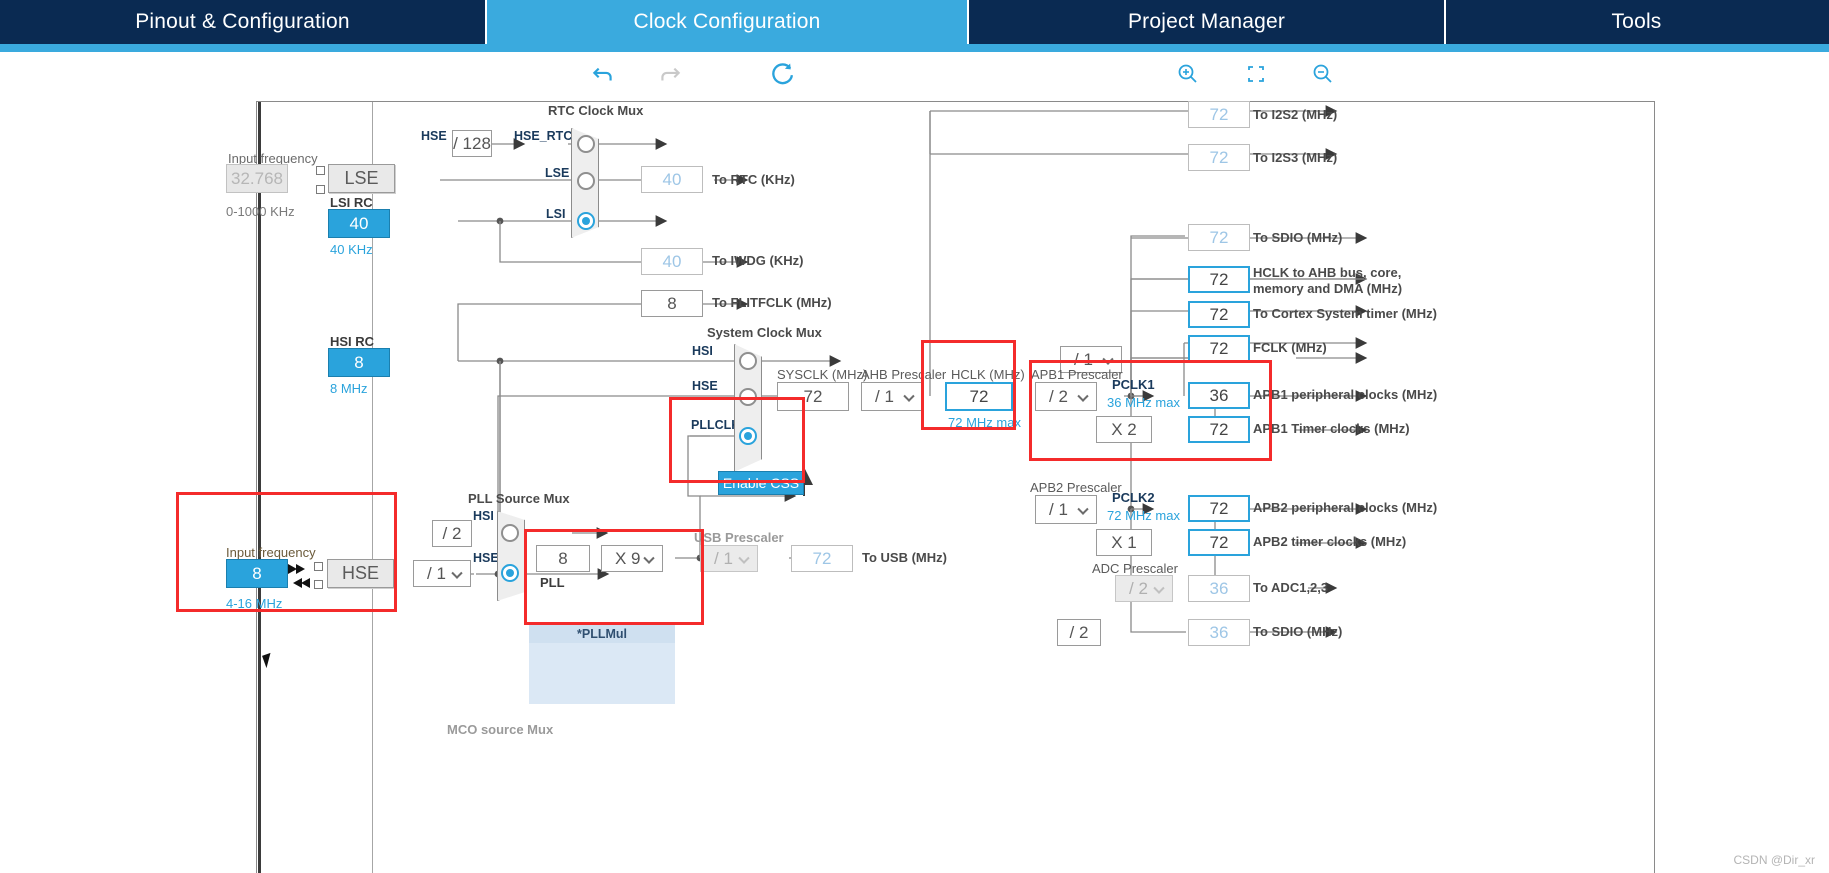  Describe the element at coordinates (1219, 114) in the screenshot. I see `to-i2s2-value-field: 72` at that location.